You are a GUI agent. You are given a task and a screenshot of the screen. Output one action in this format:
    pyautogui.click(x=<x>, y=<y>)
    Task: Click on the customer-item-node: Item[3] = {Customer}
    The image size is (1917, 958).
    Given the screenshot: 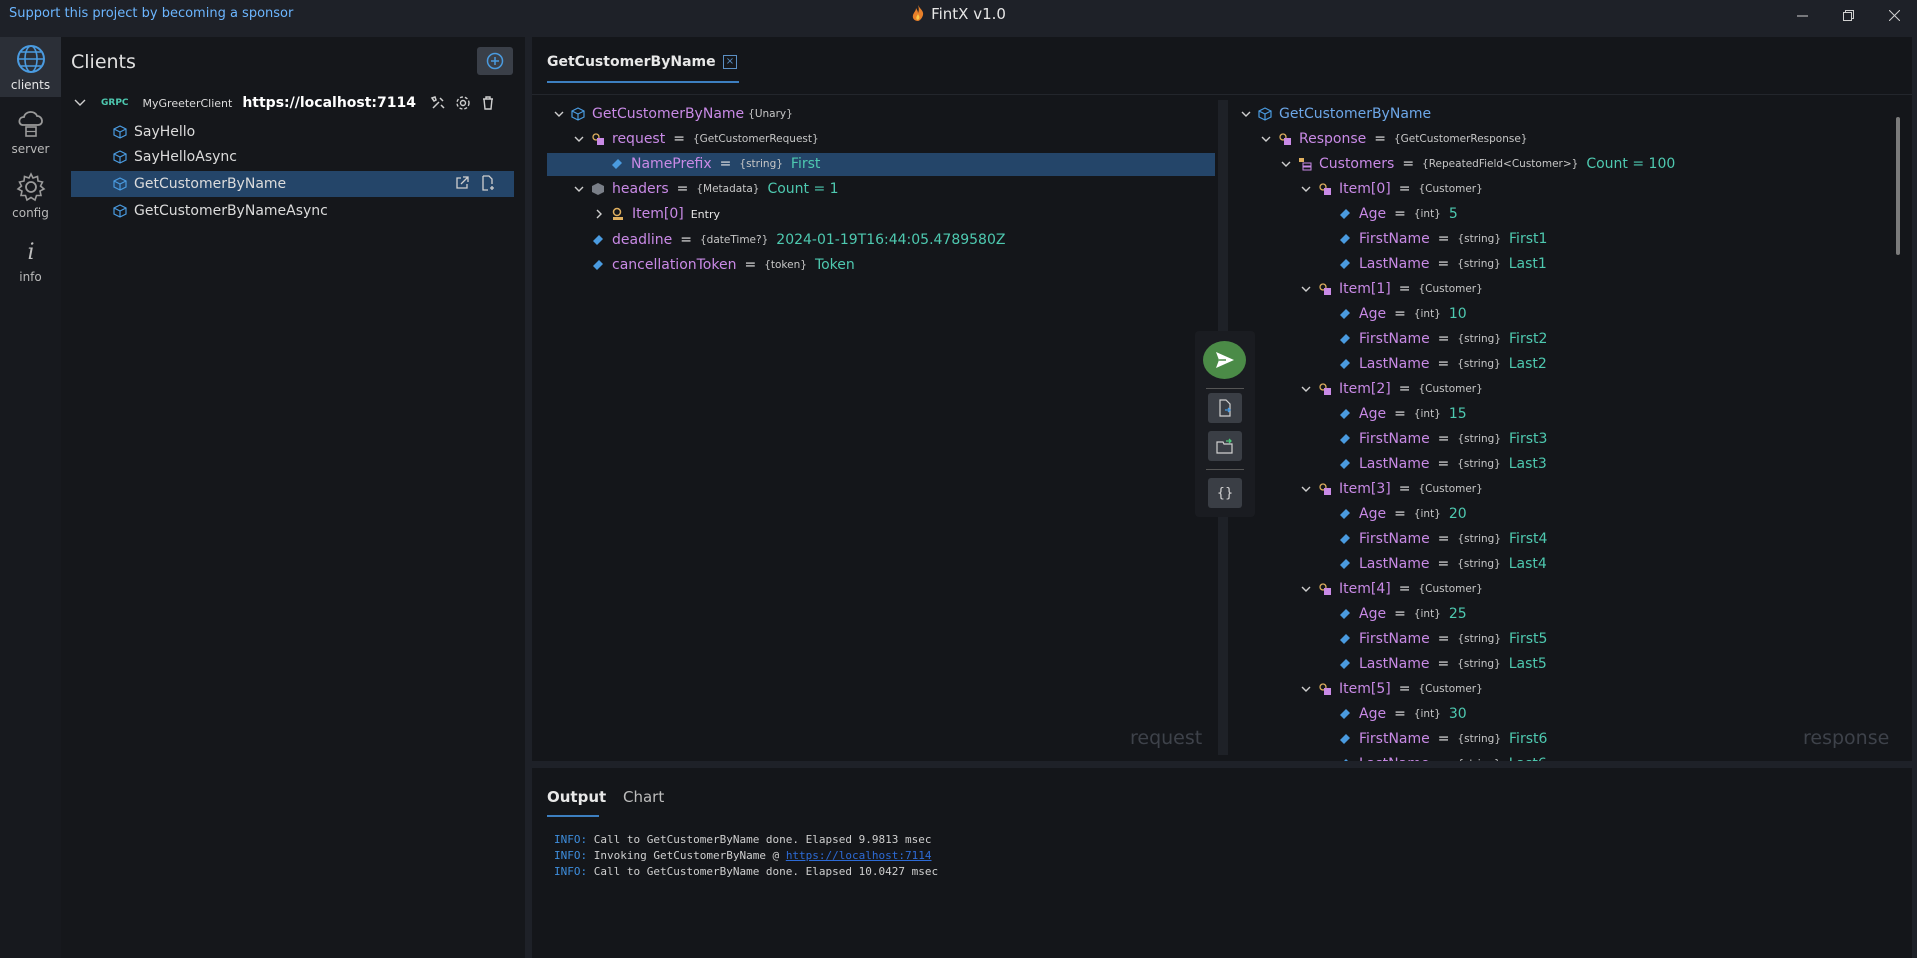 What is the action you would take?
    pyautogui.click(x=1394, y=489)
    